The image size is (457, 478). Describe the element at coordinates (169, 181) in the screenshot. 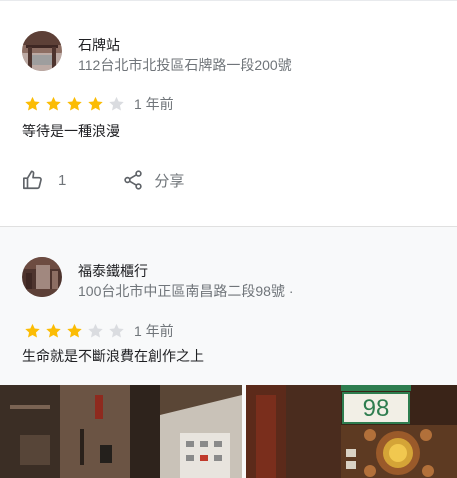

I see `share-label: 分享` at that location.